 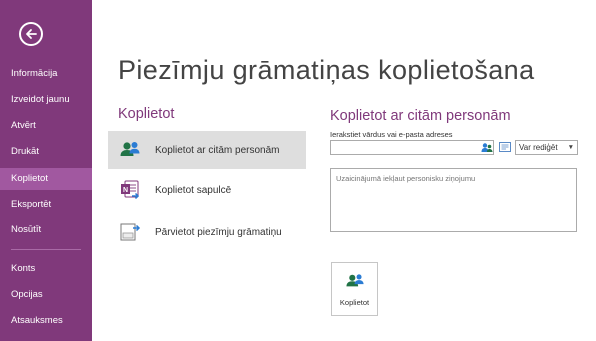 I want to click on nav-divider, so click(x=46, y=249).